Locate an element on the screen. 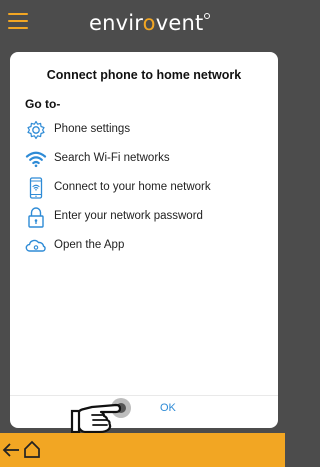 The width and height of the screenshot is (320, 467). step-open-app: Open the App is located at coordinates (150, 246).